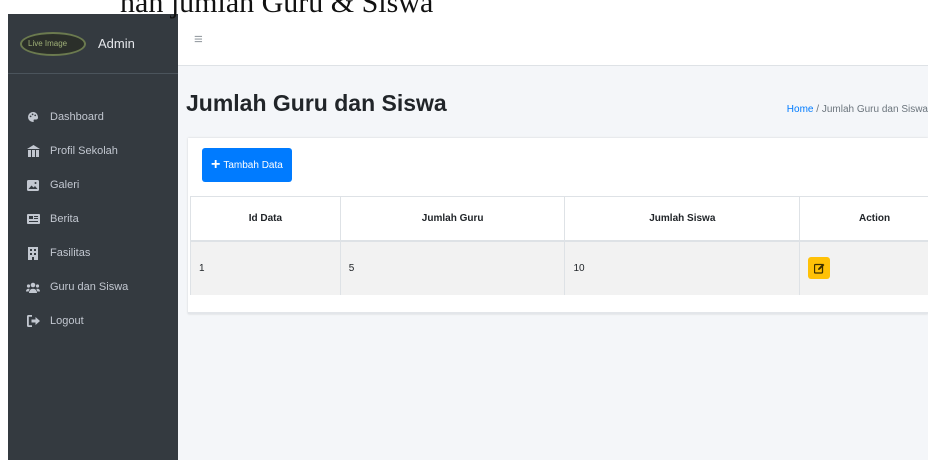 Image resolution: width=928 pixels, height=460 pixels. What do you see at coordinates (93, 219) in the screenshot?
I see `sidebar-item-berita: Berita` at bounding box center [93, 219].